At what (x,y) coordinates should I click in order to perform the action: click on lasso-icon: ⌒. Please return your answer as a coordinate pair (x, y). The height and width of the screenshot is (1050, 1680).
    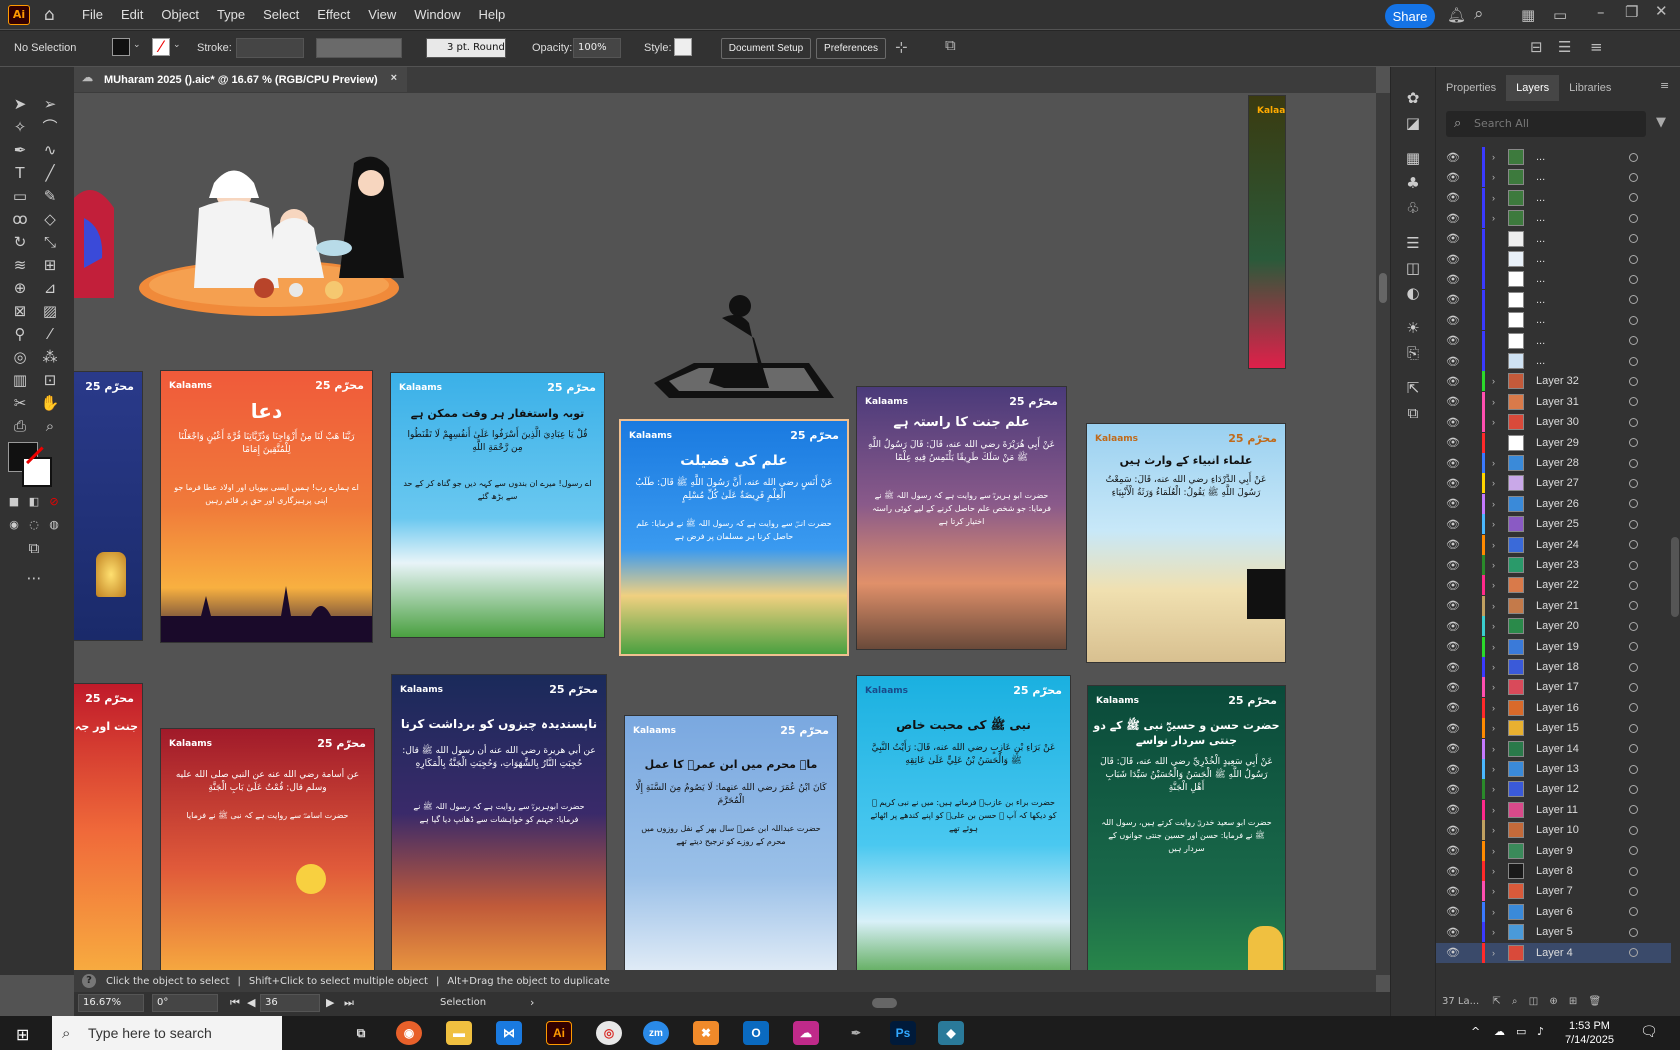
    Looking at the image, I should click on (50, 127).